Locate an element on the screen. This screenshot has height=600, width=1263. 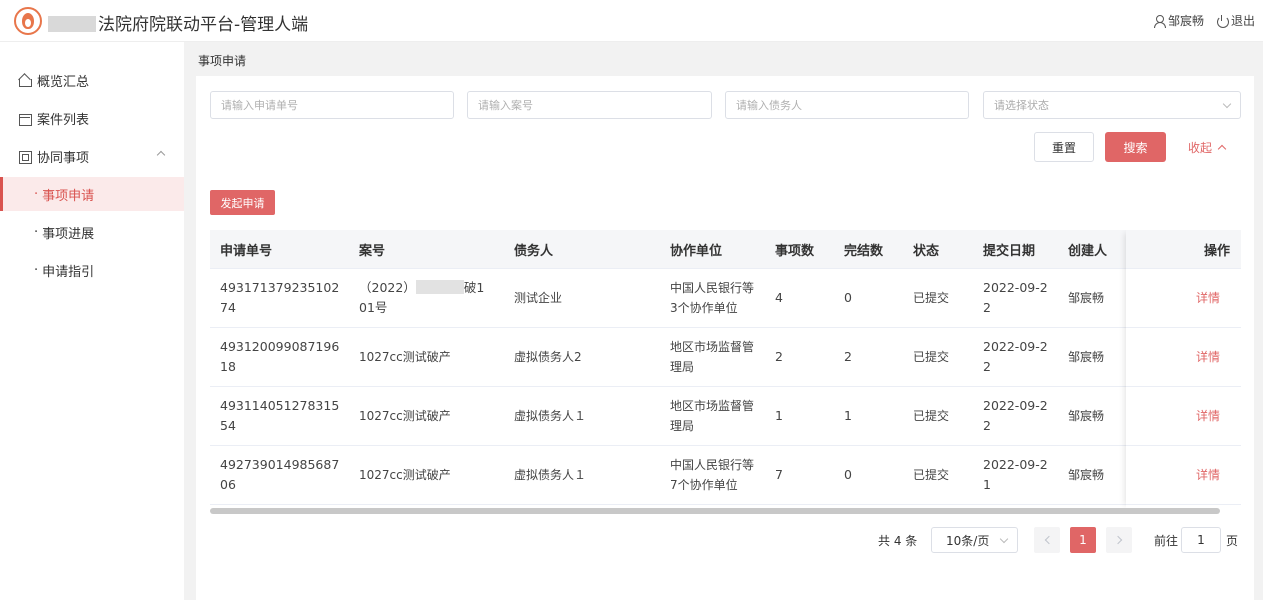
next-page-button is located at coordinates (1119, 540).